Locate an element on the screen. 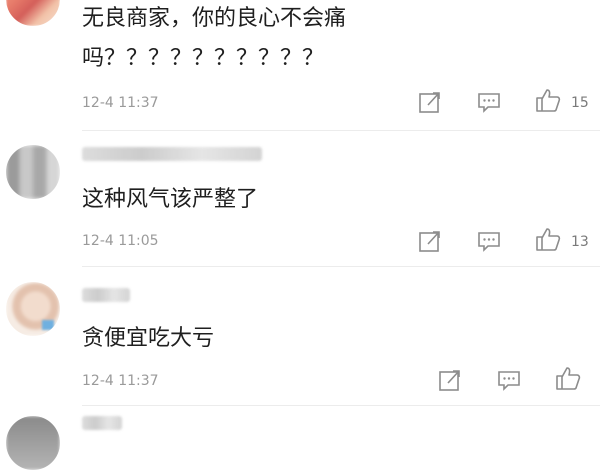 This screenshot has width=600, height=470. comment-text: 这种风气该严整了 is located at coordinates (170, 199).